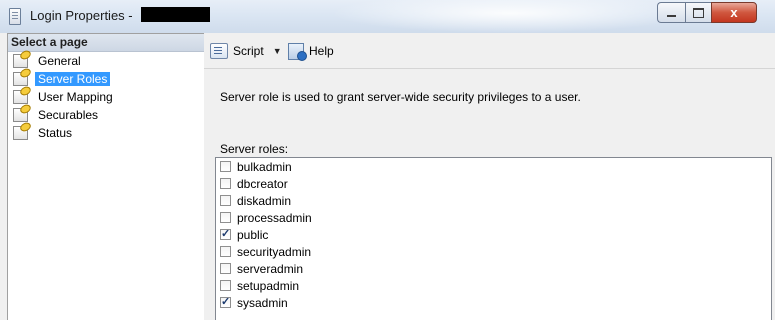 This screenshot has height=320, width=775. What do you see at coordinates (493, 268) in the screenshot?
I see `role-row-serveradmin: serveradmin` at bounding box center [493, 268].